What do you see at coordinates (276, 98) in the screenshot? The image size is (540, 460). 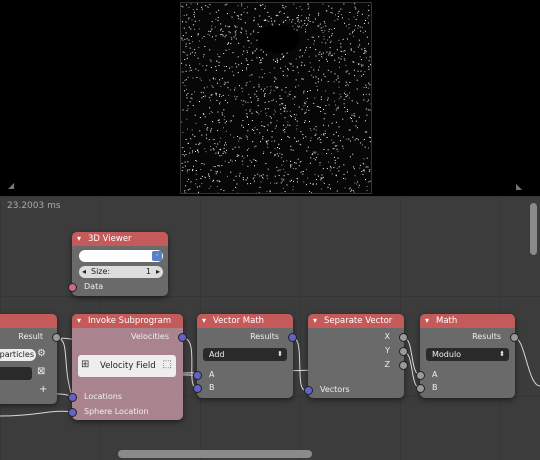 I see `particle-render` at bounding box center [276, 98].